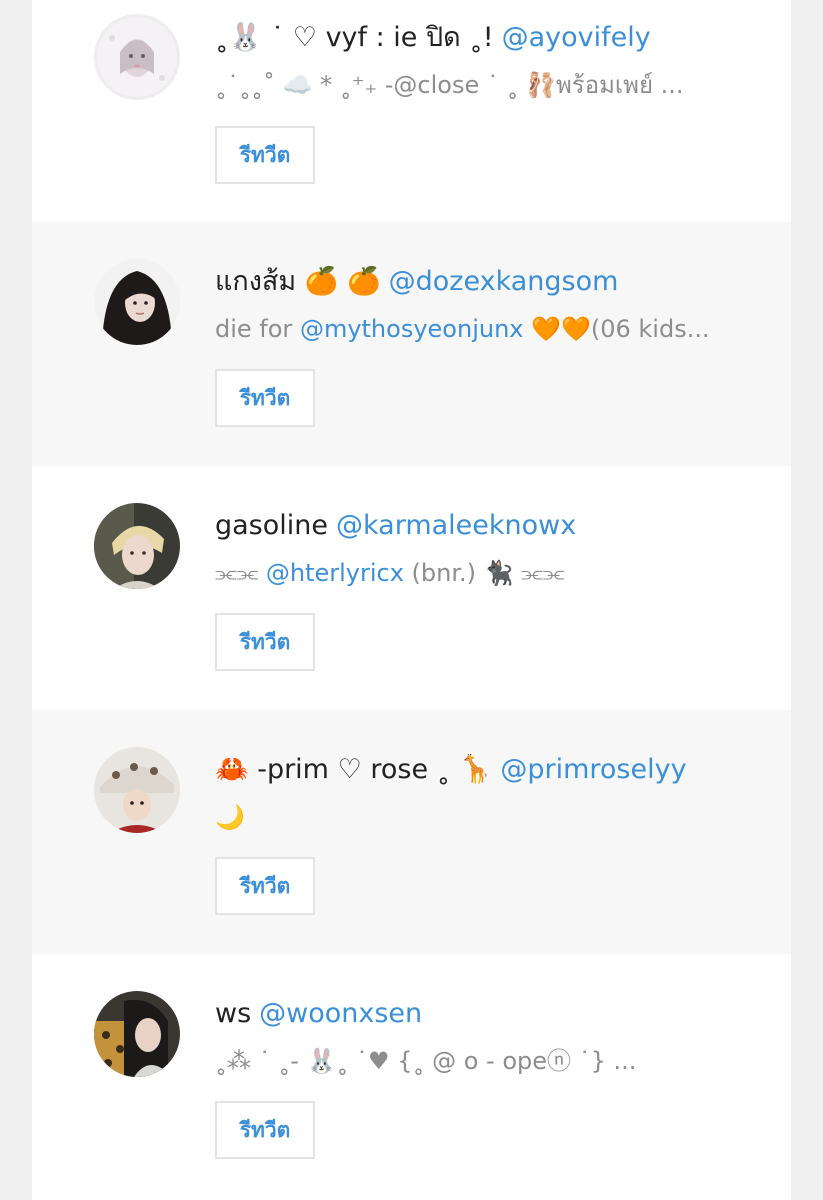 This screenshot has width=823, height=1200. I want to click on bio-mention-link: @mythosyeonjunx, so click(412, 329).